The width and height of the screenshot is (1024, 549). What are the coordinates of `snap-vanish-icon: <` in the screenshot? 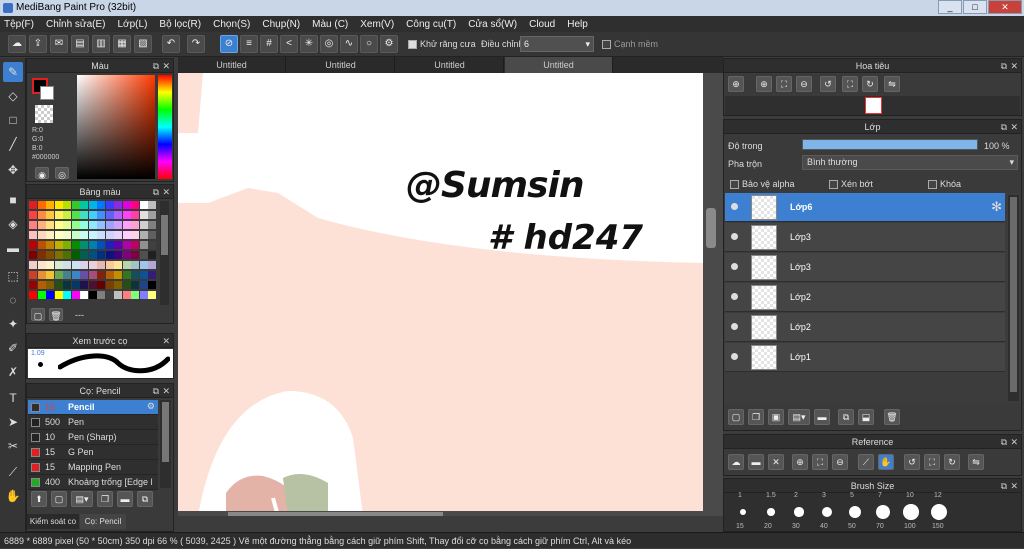 It's located at (289, 44).